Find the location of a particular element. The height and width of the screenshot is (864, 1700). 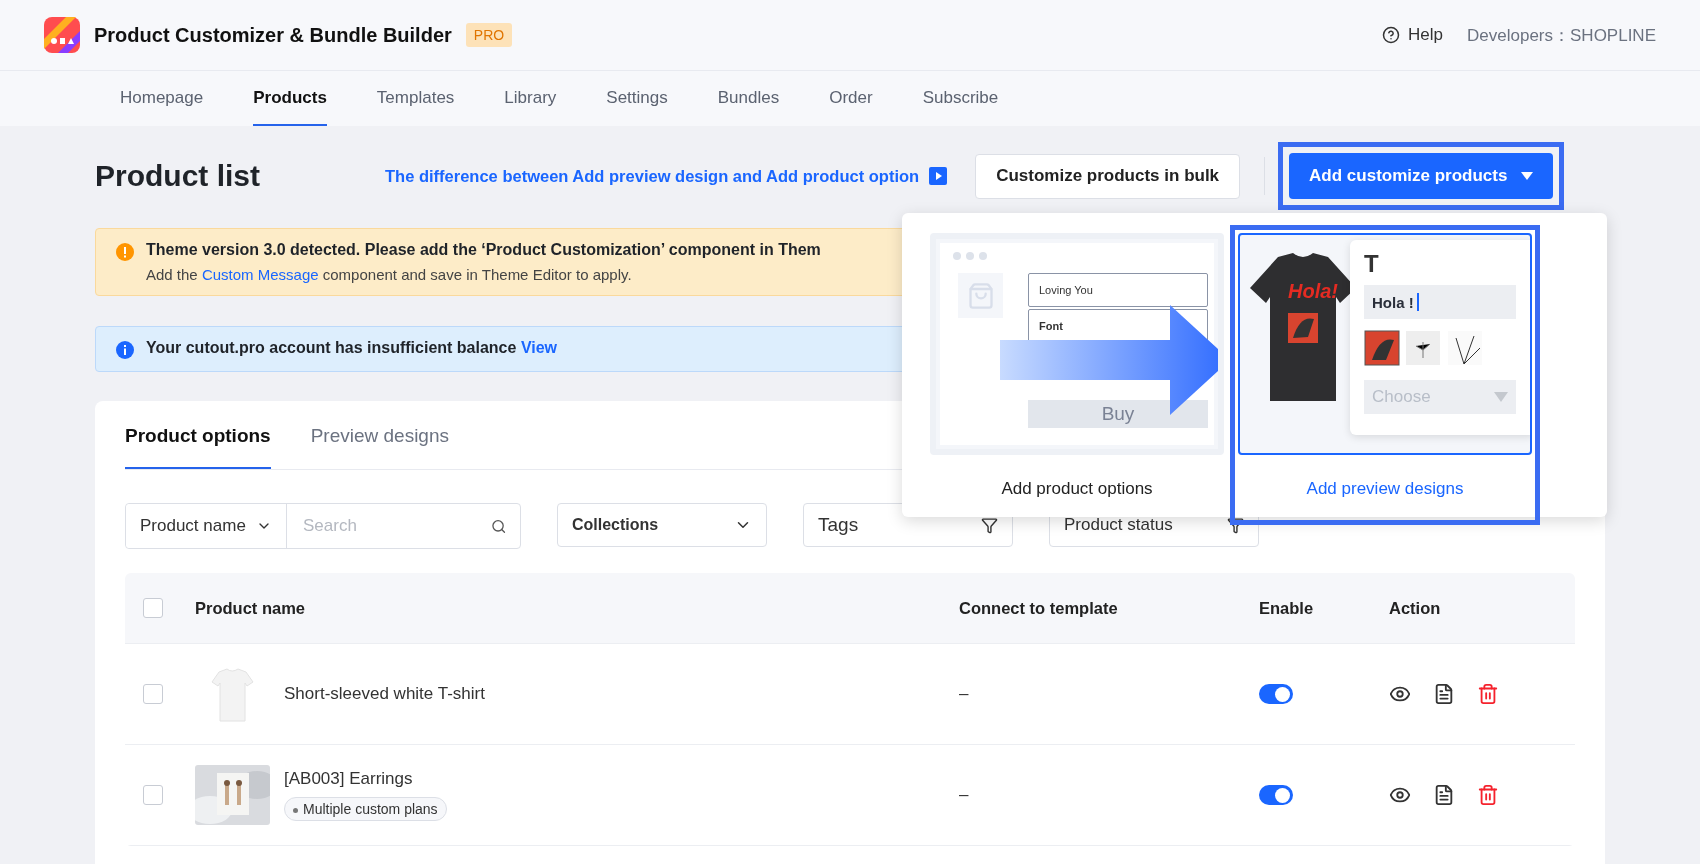

column-header: Action is located at coordinates (1415, 608).